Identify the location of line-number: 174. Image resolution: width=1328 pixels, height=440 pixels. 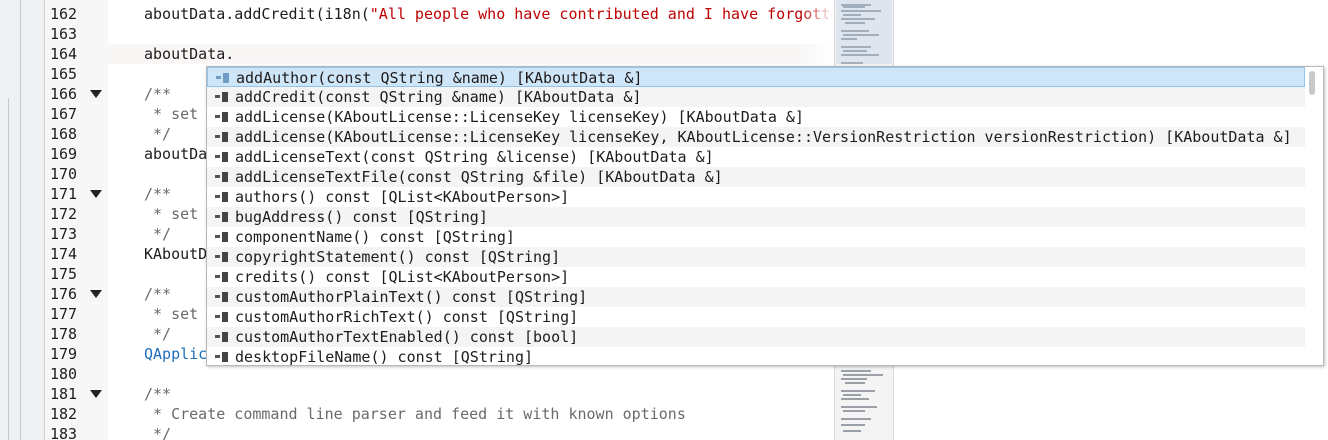
(64, 254).